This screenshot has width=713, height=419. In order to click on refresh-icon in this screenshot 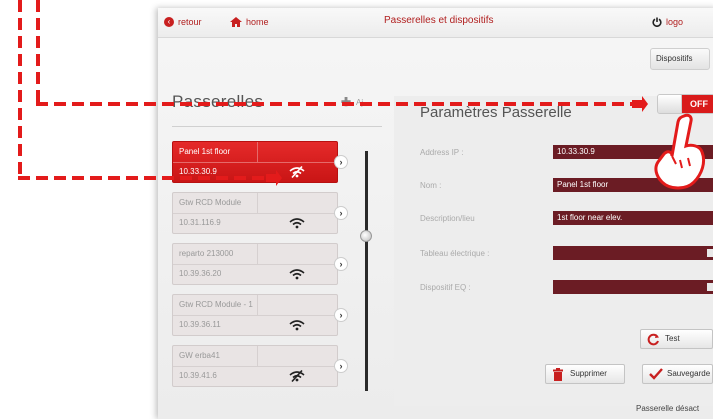, I will do `click(653, 339)`.